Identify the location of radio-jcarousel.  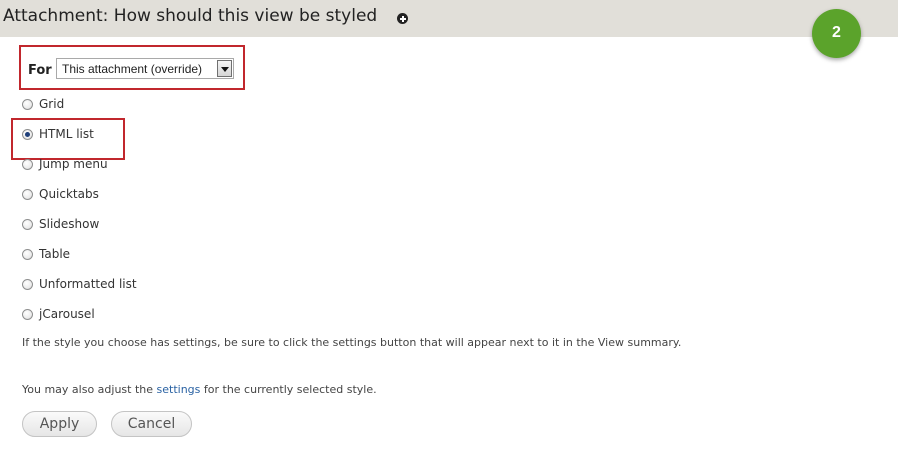
(27, 314).